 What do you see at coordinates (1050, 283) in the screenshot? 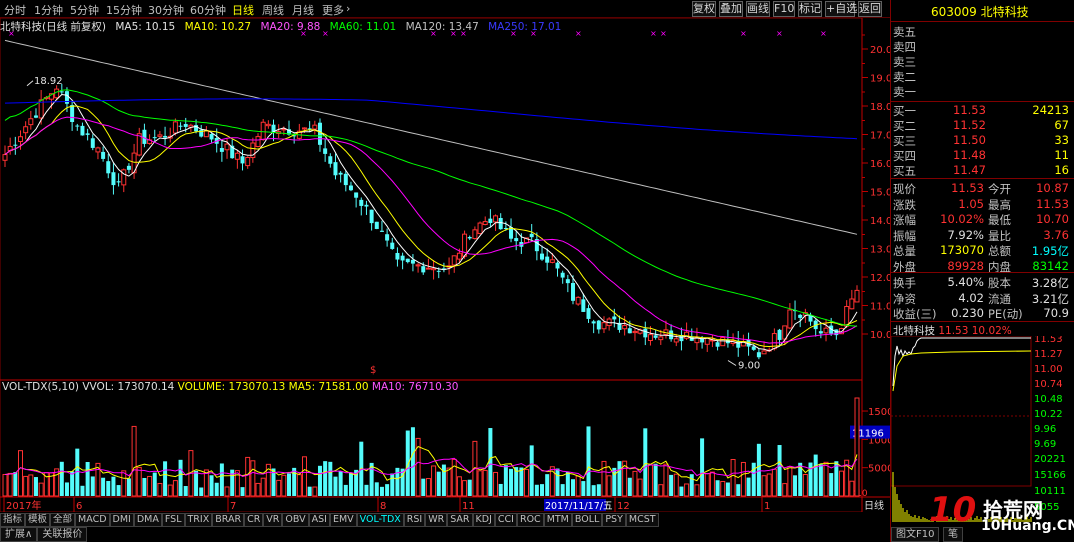
I see `stat-value-2: 3.28亿` at bounding box center [1050, 283].